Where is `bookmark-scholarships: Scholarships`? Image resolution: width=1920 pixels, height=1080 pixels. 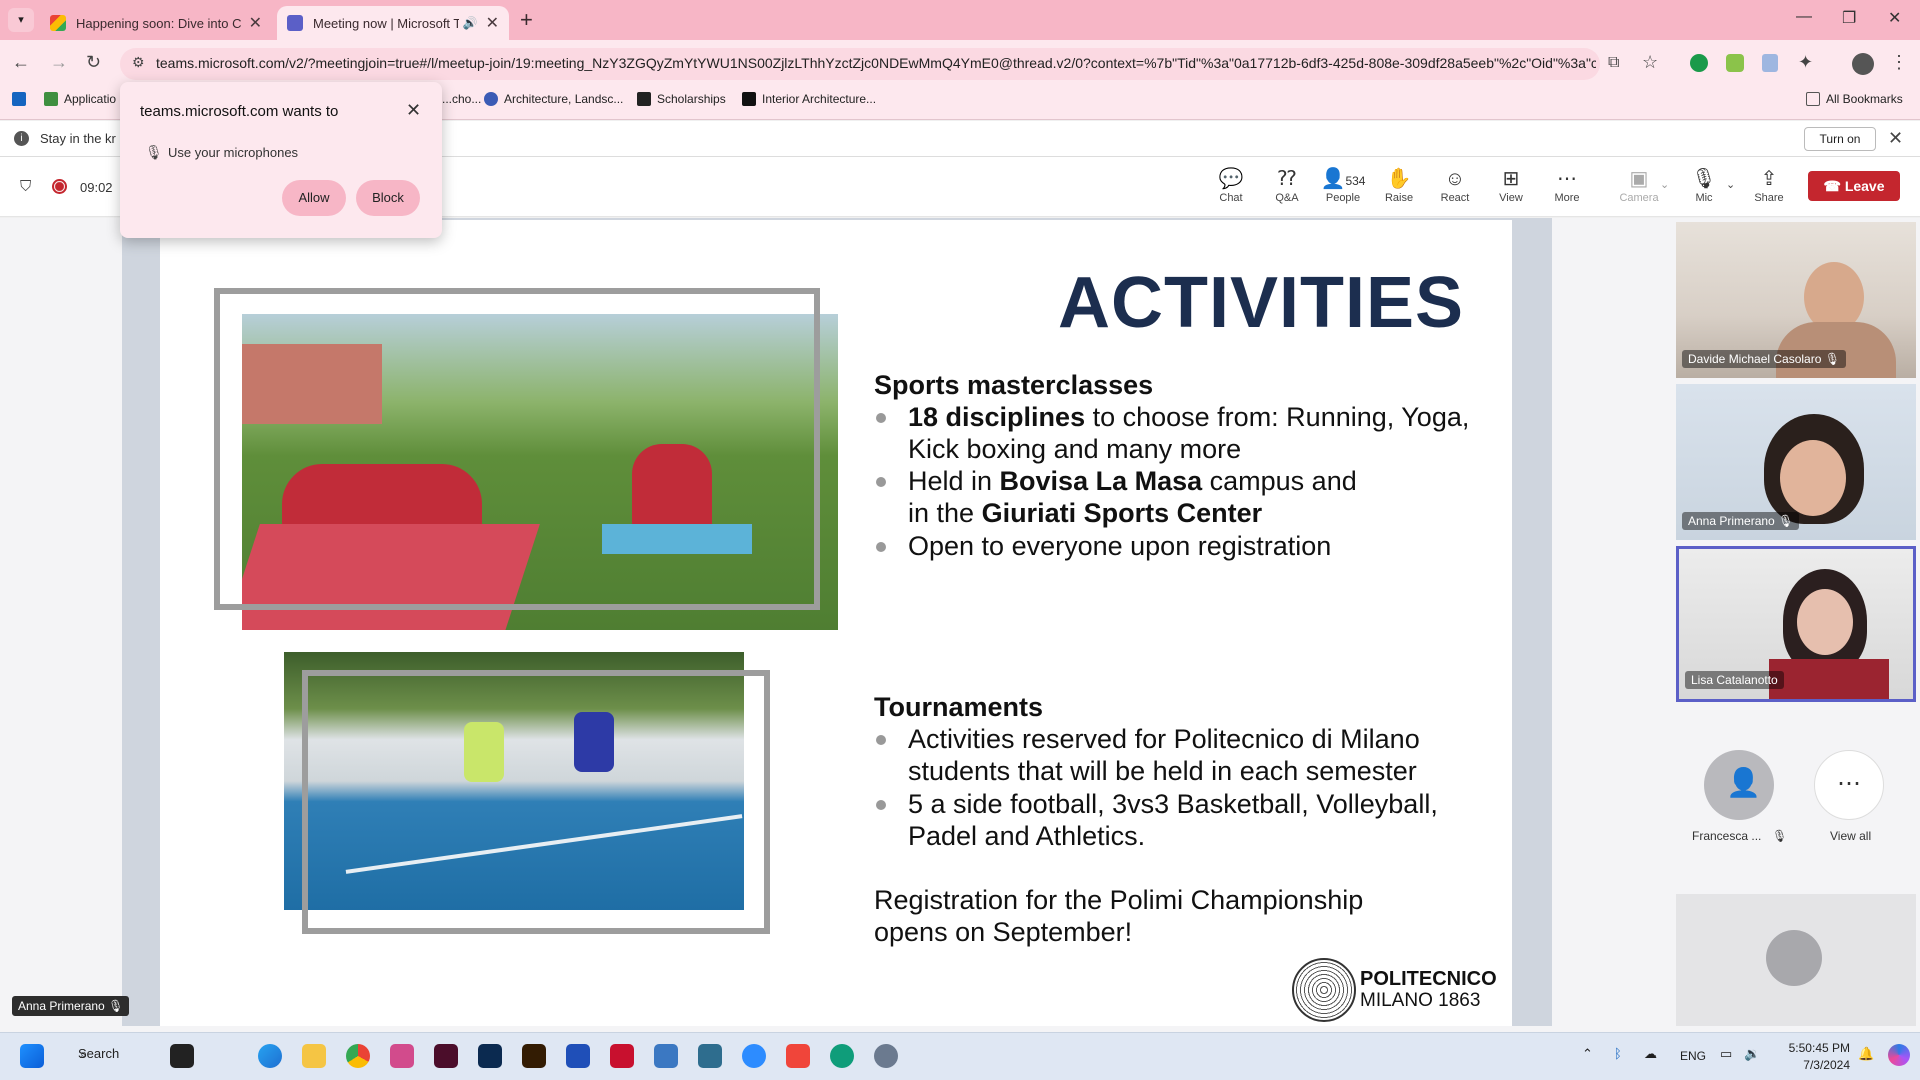
bookmark-scholarships: Scholarships is located at coordinates (681, 99).